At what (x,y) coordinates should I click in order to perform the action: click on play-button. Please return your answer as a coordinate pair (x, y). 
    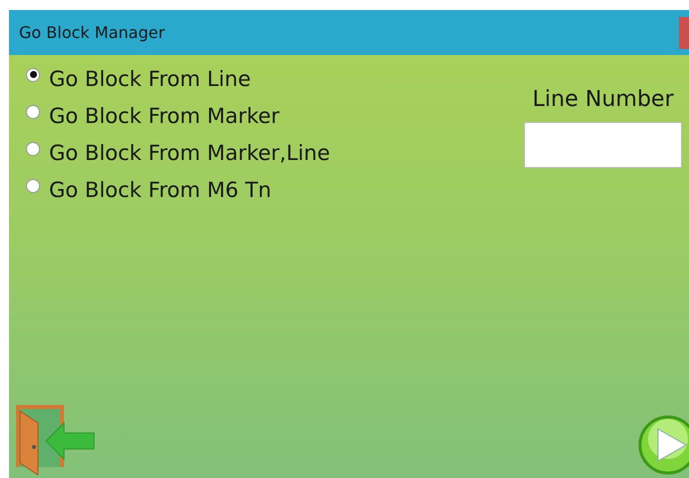
    Looking at the image, I should click on (663, 445).